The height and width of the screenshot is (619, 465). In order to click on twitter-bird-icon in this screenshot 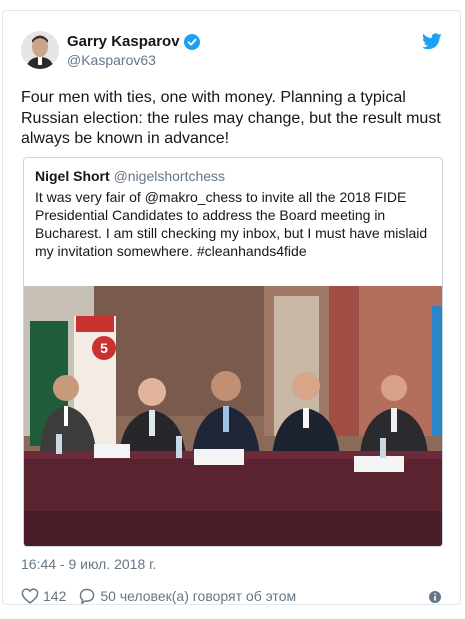, I will do `click(432, 41)`.